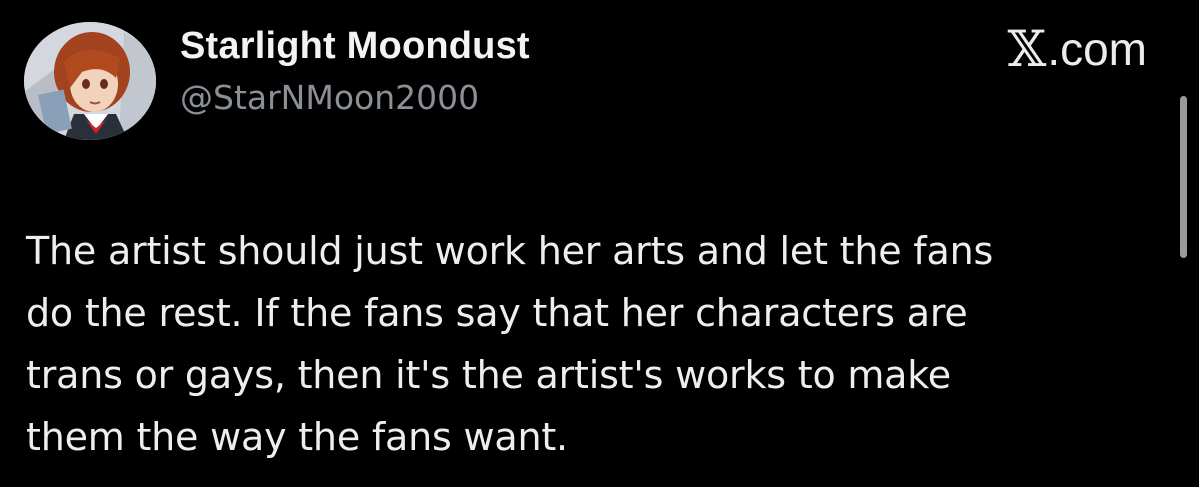 The width and height of the screenshot is (1199, 487). Describe the element at coordinates (355, 46) in the screenshot. I see `author-display-name: Starlight Moondust` at that location.